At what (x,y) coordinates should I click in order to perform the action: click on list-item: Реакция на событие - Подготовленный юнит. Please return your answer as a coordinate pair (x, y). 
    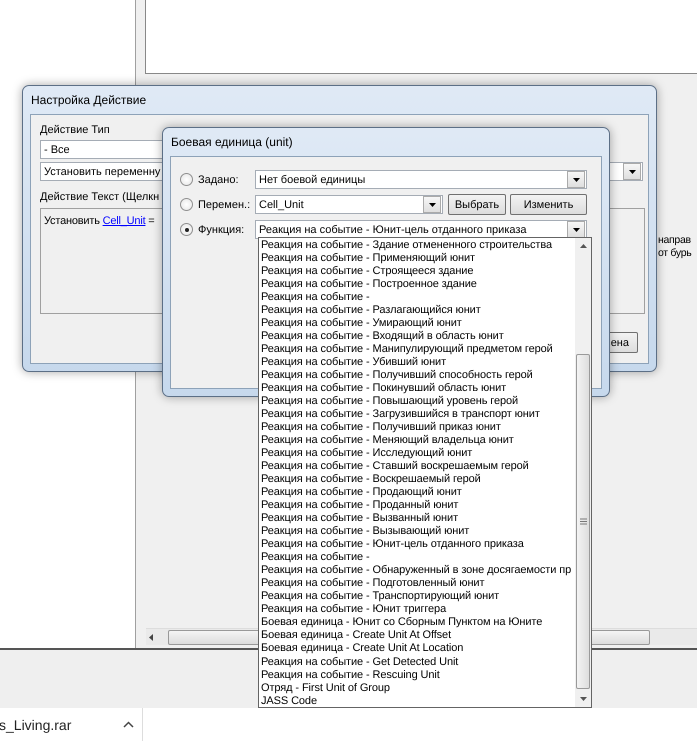
    Looking at the image, I should click on (417, 583).